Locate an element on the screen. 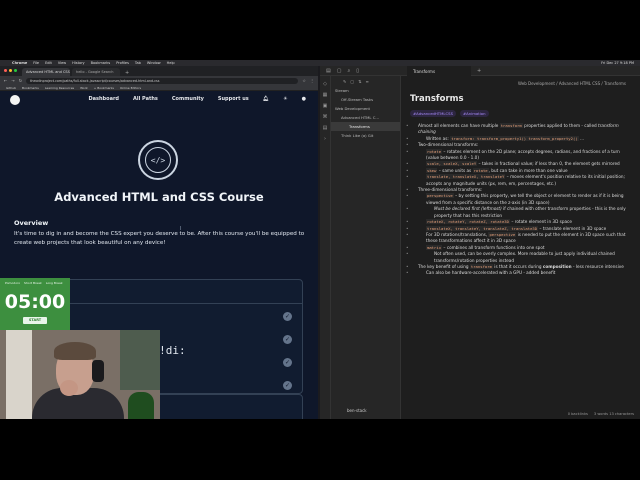  menubar-app: Chrome is located at coordinates (19, 63).